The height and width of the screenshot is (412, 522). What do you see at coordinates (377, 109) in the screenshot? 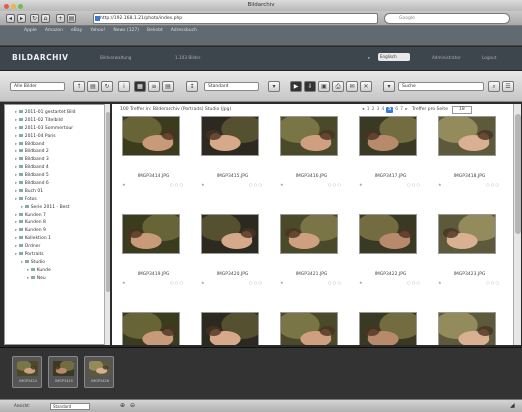
I see `page-link: 3` at bounding box center [377, 109].